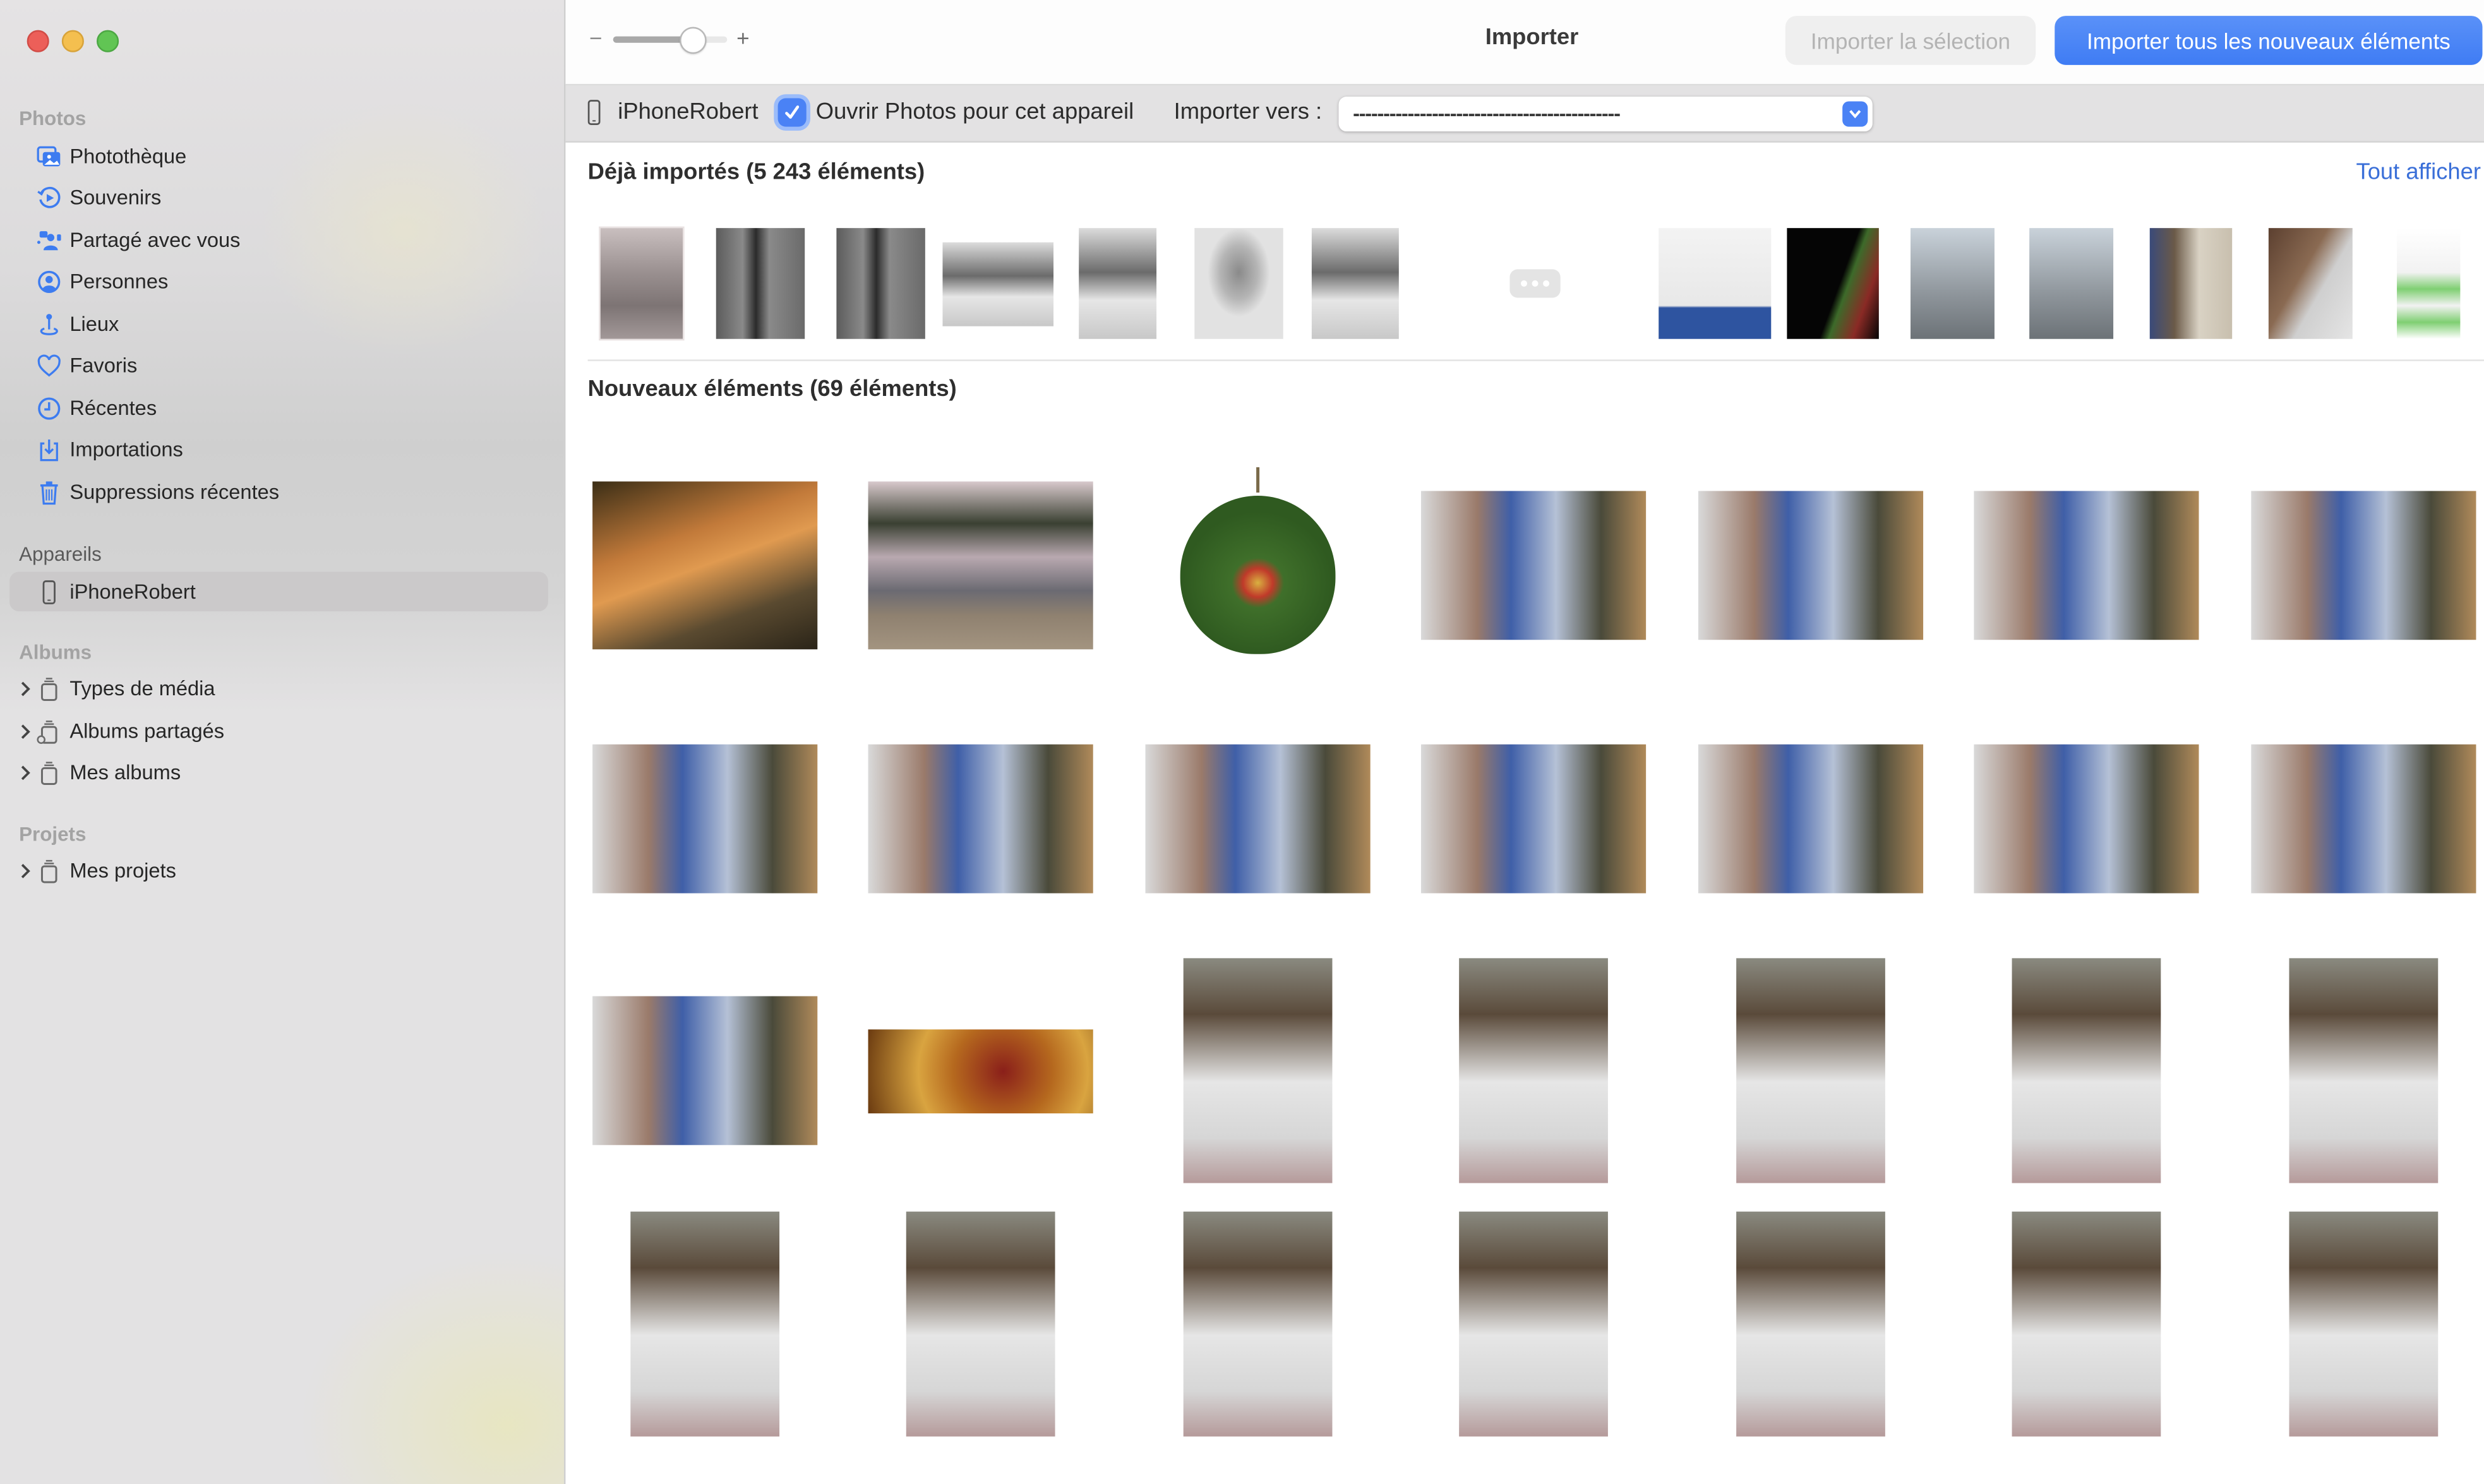  What do you see at coordinates (1855, 114) in the screenshot?
I see `chevron-down-icon` at bounding box center [1855, 114].